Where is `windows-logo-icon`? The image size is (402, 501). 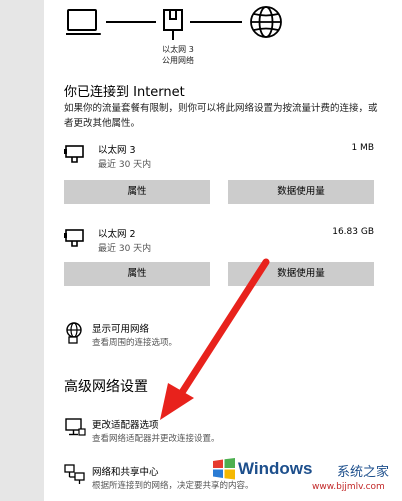 windows-logo-icon is located at coordinates (224, 469).